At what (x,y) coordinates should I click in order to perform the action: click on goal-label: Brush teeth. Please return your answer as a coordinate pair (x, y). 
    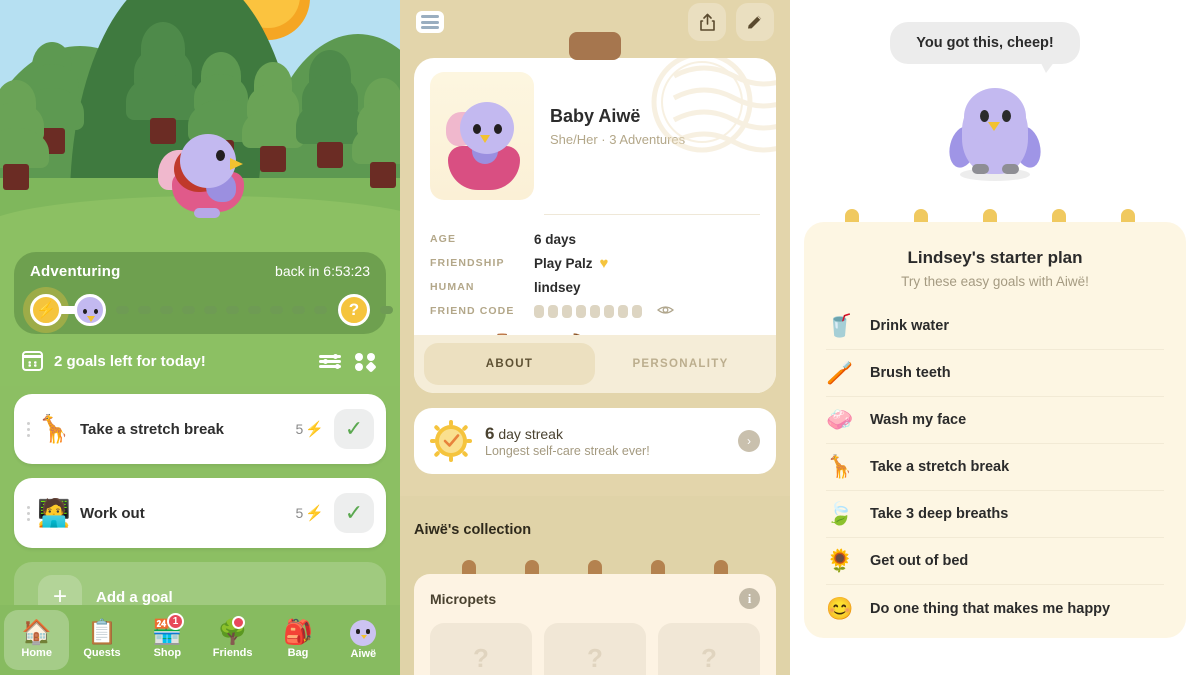
    Looking at the image, I should click on (910, 373).